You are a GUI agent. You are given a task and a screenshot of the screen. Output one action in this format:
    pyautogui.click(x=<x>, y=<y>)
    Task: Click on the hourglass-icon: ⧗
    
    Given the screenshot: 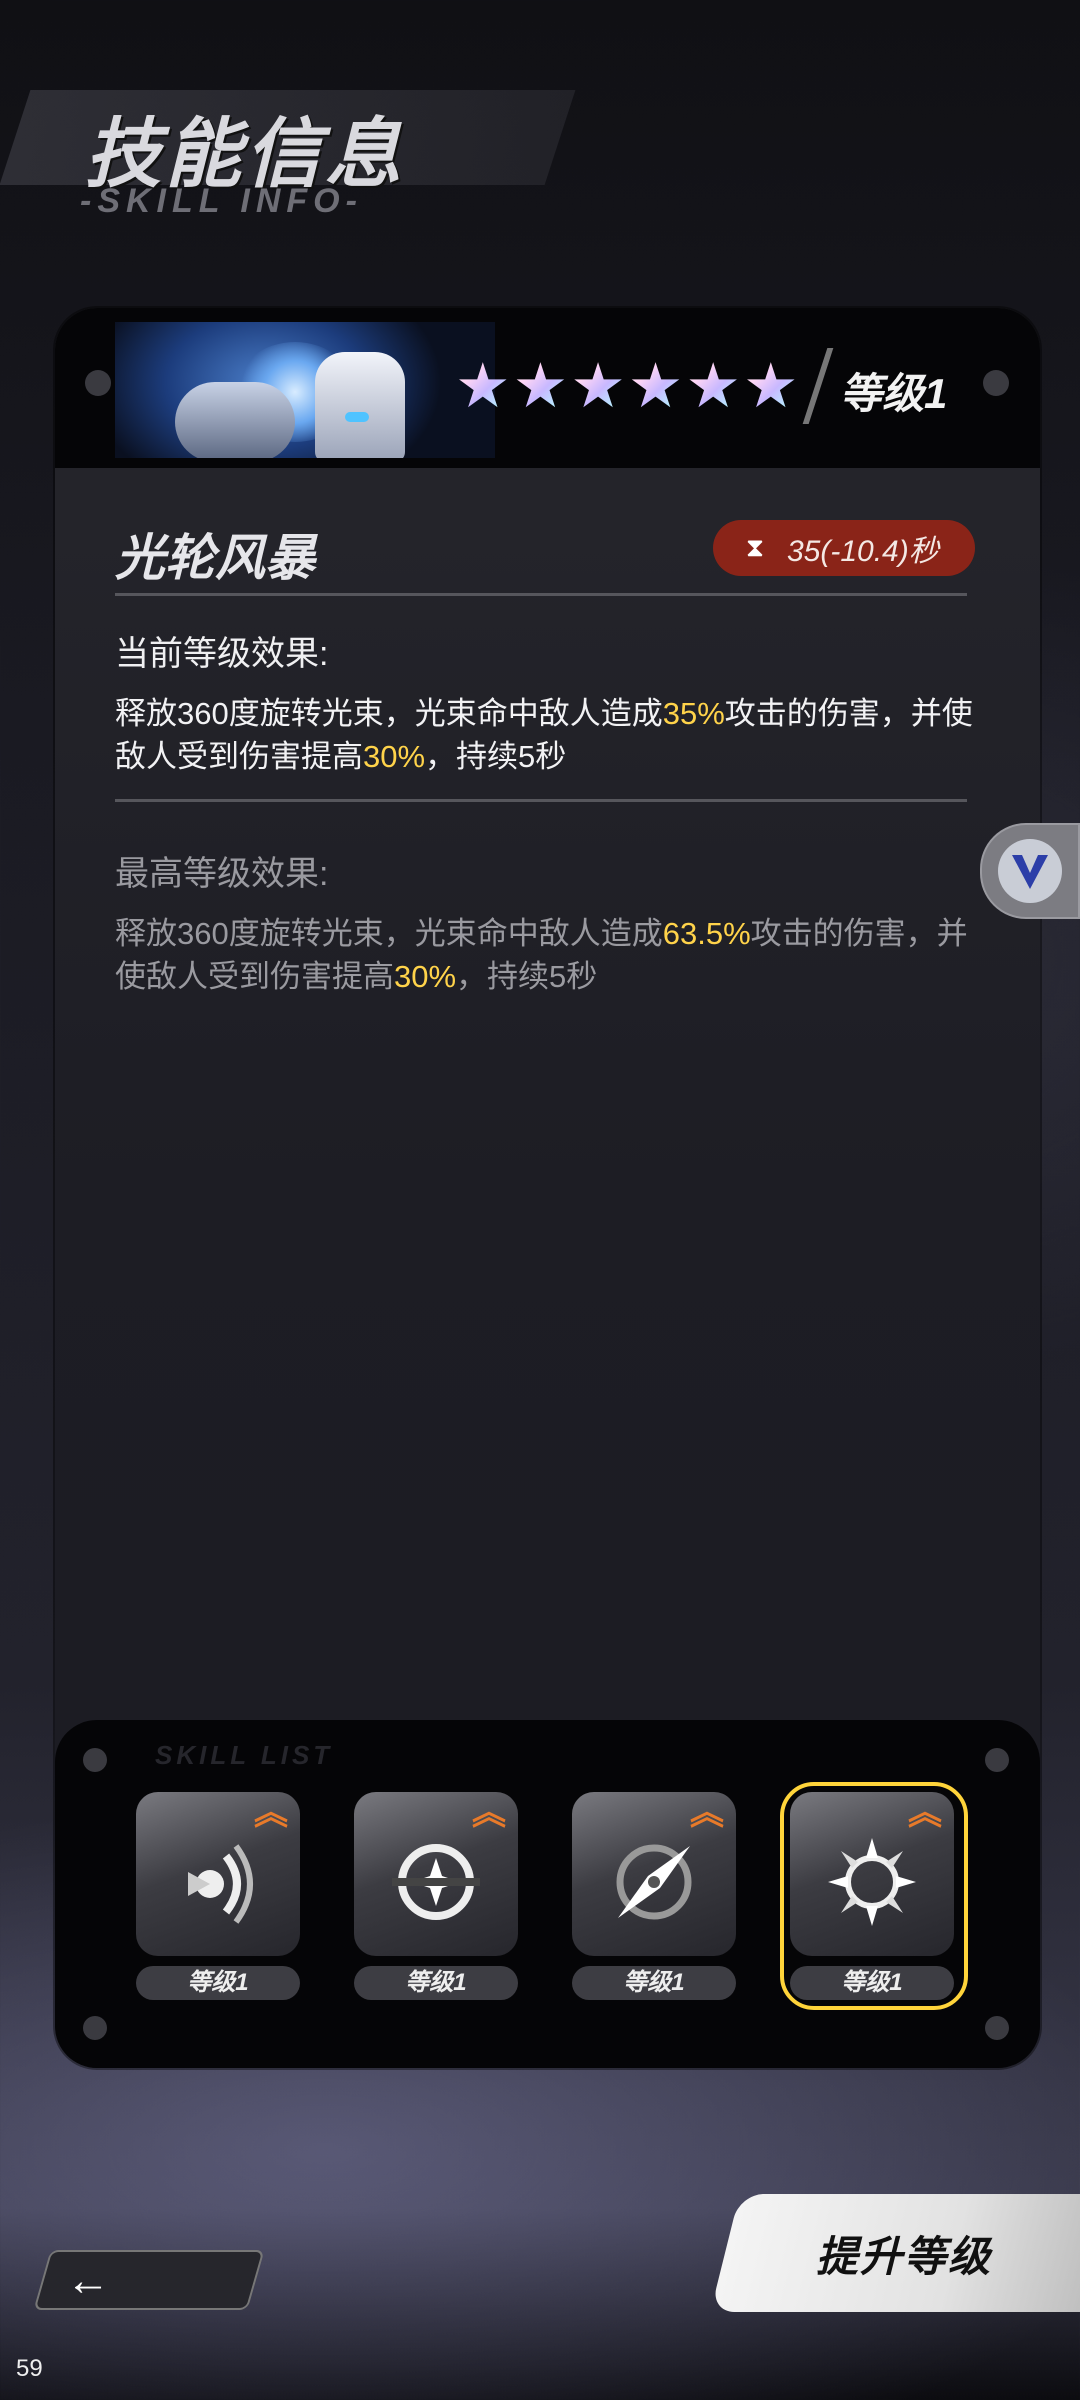 What is the action you would take?
    pyautogui.click(x=755, y=547)
    